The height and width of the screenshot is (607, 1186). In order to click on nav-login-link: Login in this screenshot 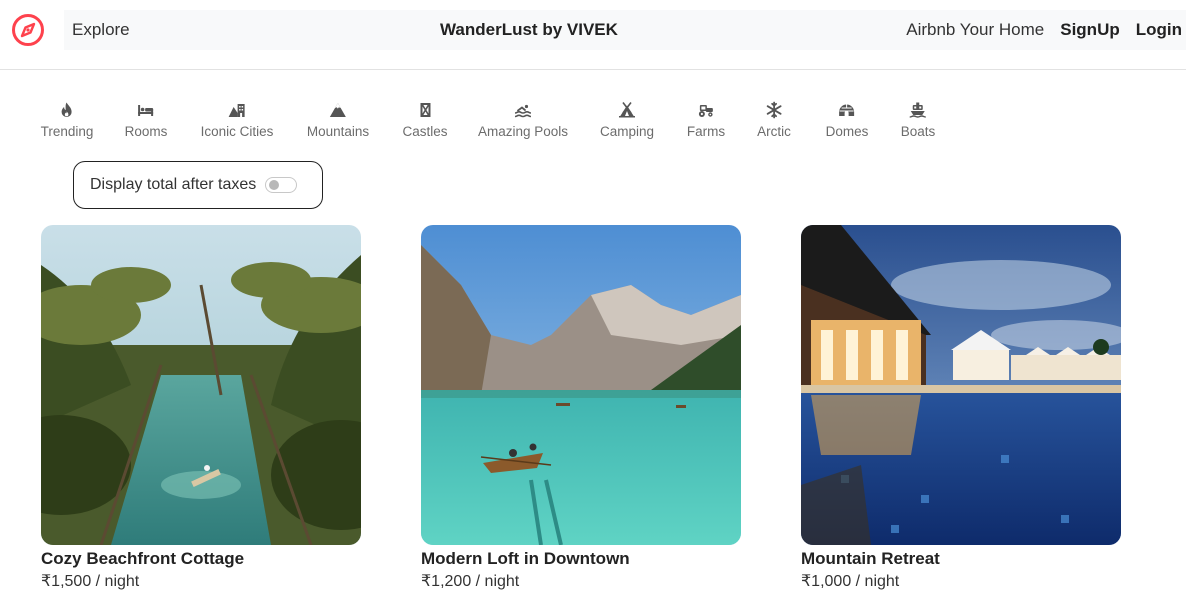, I will do `click(1159, 30)`.